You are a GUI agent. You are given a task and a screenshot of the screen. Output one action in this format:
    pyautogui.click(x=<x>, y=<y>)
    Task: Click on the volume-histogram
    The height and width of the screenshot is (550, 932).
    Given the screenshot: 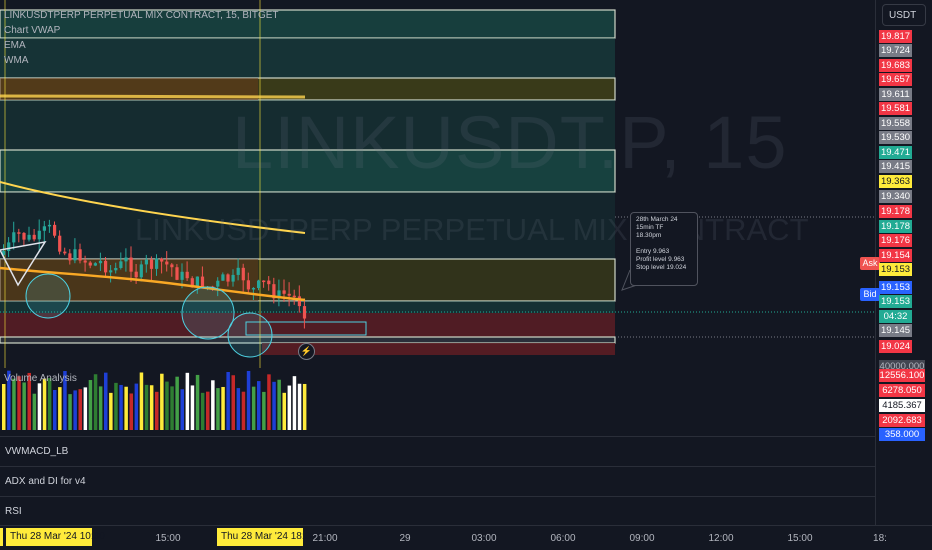 What is the action you would take?
    pyautogui.click(x=154, y=400)
    